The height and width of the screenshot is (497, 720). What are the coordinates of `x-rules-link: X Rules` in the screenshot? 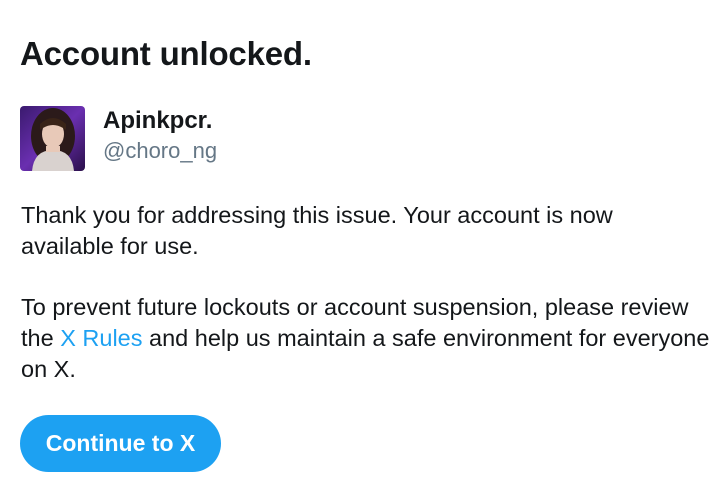 It's located at (101, 338).